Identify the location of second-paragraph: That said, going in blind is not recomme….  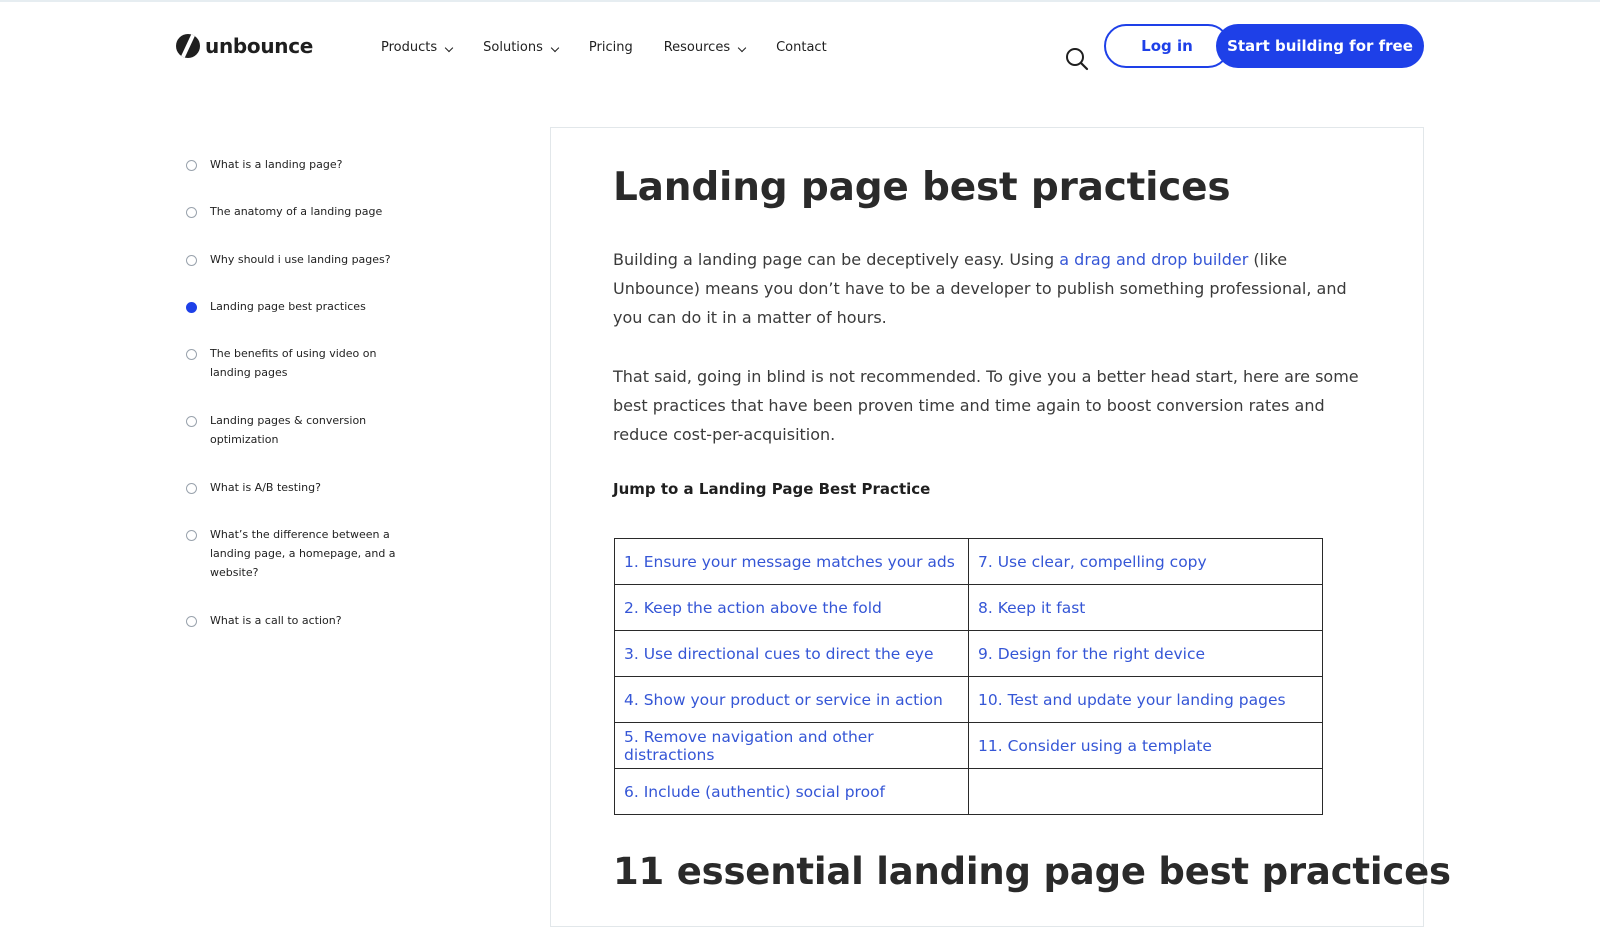
(986, 405).